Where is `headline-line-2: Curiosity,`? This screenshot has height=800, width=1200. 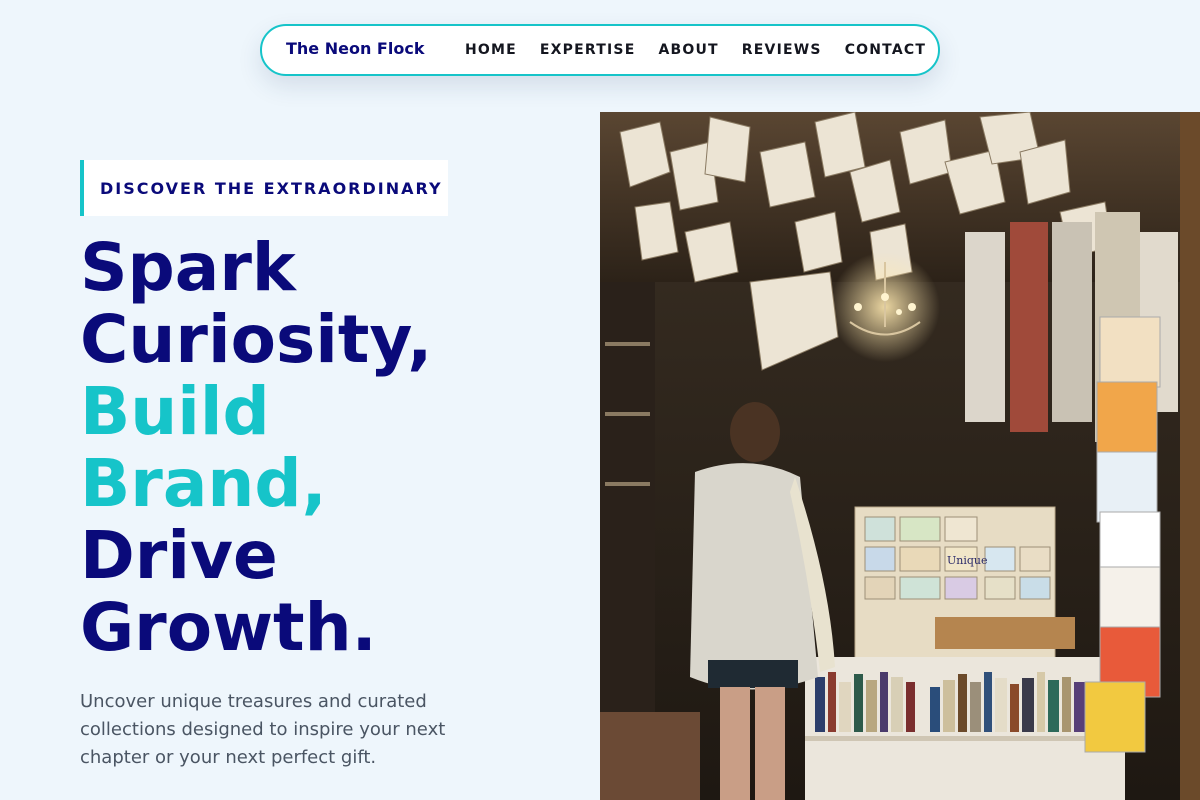
headline-line-2: Curiosity, is located at coordinates (256, 339).